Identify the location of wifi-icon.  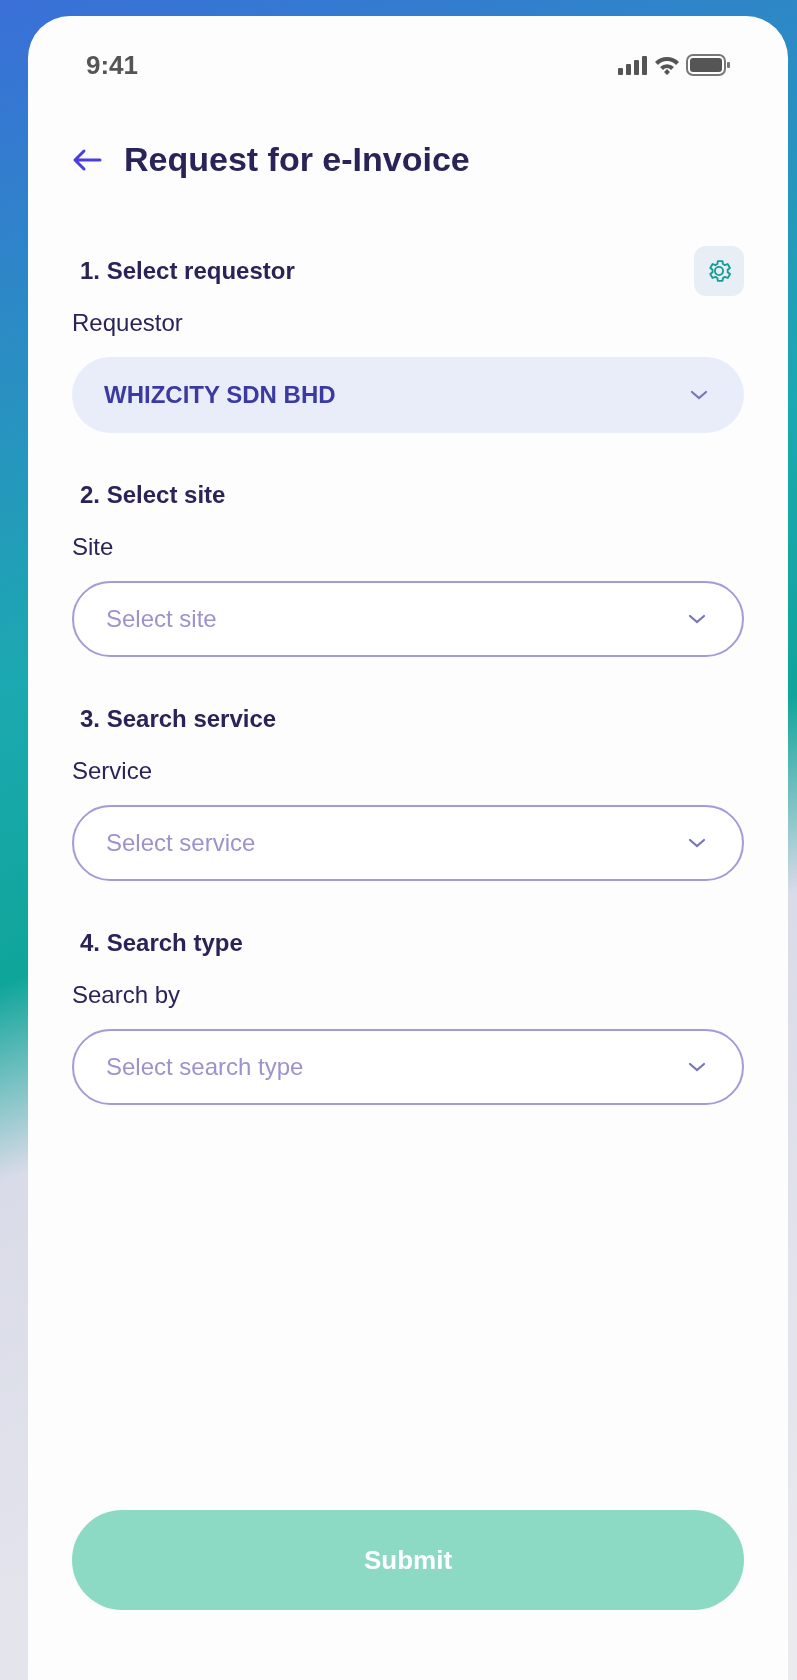
(667, 65).